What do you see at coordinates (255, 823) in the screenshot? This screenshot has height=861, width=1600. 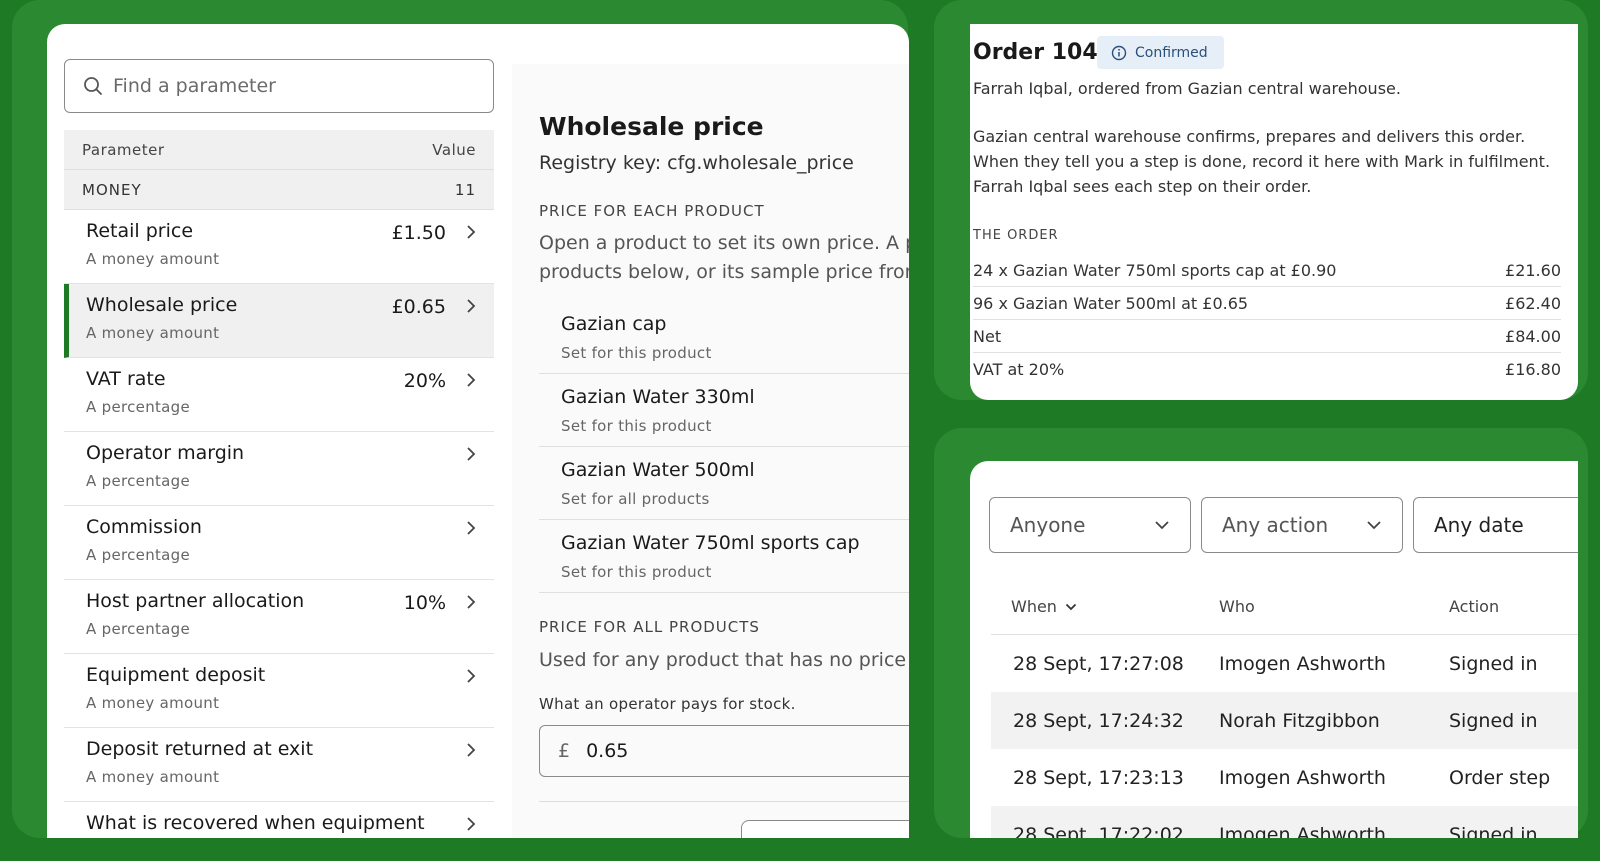 I see `parameter-name: What is recovered when equipment` at bounding box center [255, 823].